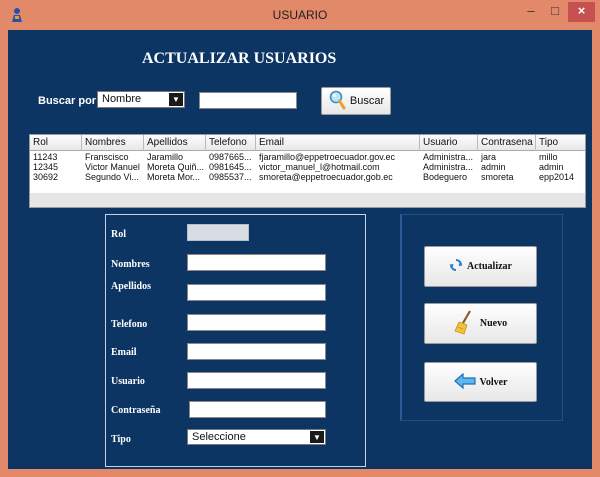 The width and height of the screenshot is (600, 477). I want to click on table-cell: Jaramillo, so click(165, 157).